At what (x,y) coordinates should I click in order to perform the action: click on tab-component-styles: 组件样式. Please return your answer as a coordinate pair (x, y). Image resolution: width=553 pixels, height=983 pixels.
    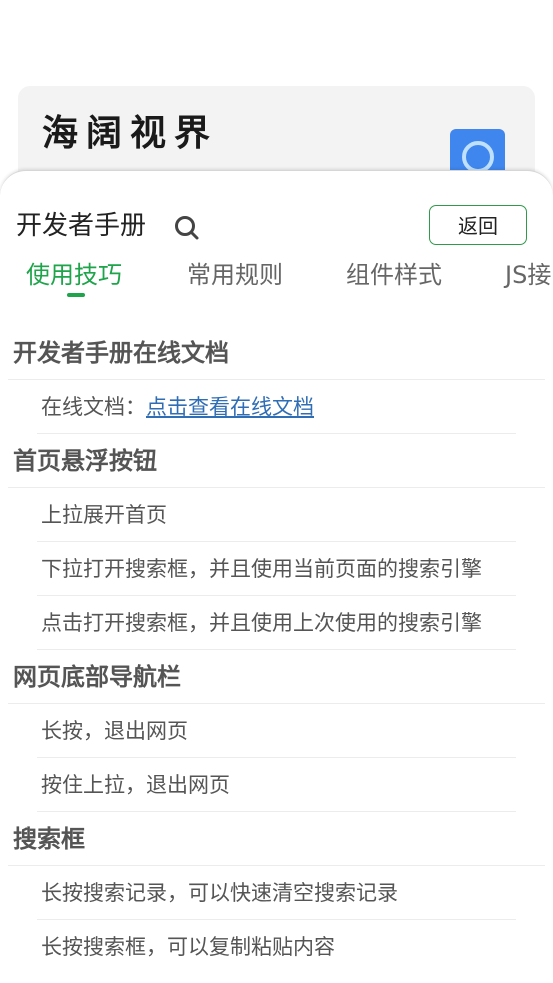
    Looking at the image, I should click on (394, 275).